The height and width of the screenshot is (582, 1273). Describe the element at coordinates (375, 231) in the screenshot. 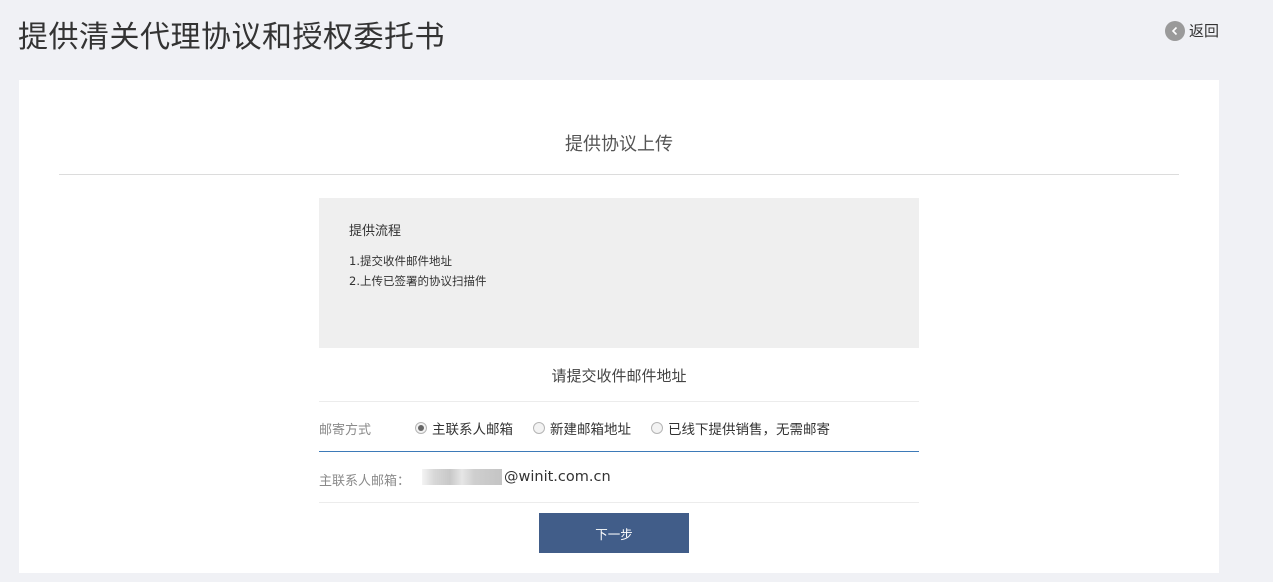

I see `process-title: 提供流程` at that location.